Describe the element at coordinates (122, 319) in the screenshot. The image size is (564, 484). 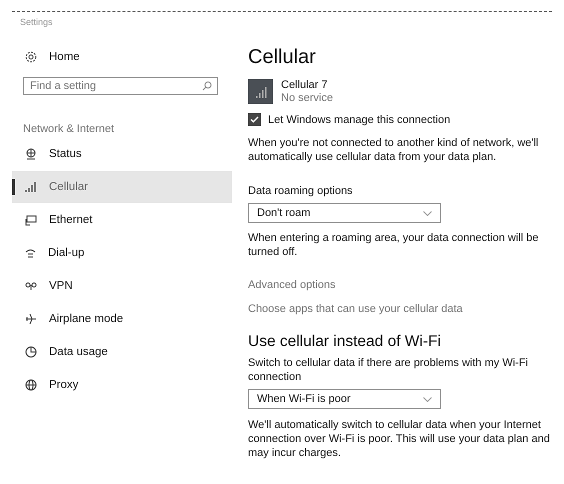
I see `nav-item: Airplane mode` at that location.